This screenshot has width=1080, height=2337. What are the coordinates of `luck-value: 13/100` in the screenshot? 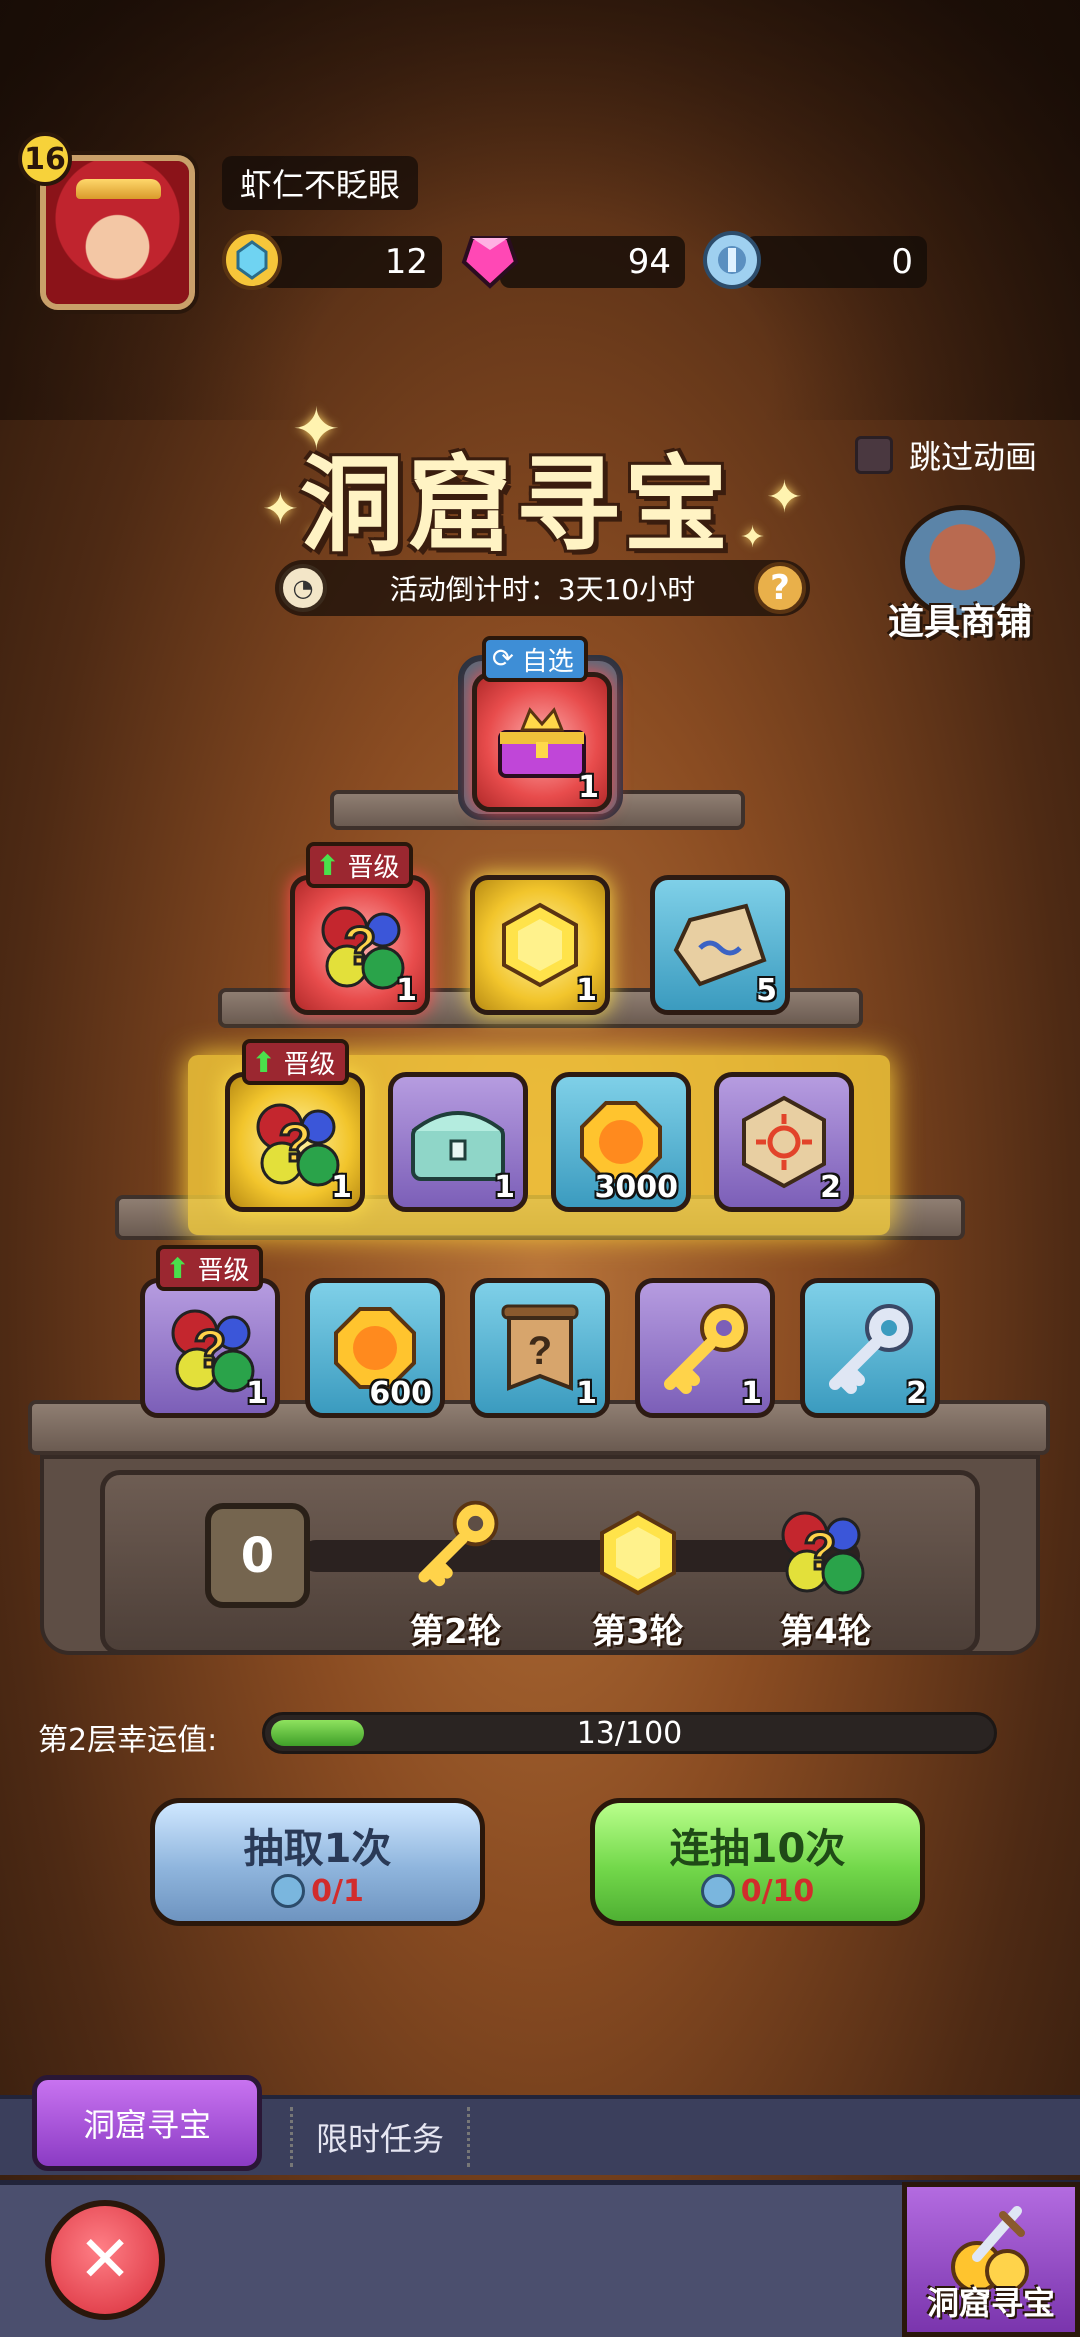 It's located at (629, 1733).